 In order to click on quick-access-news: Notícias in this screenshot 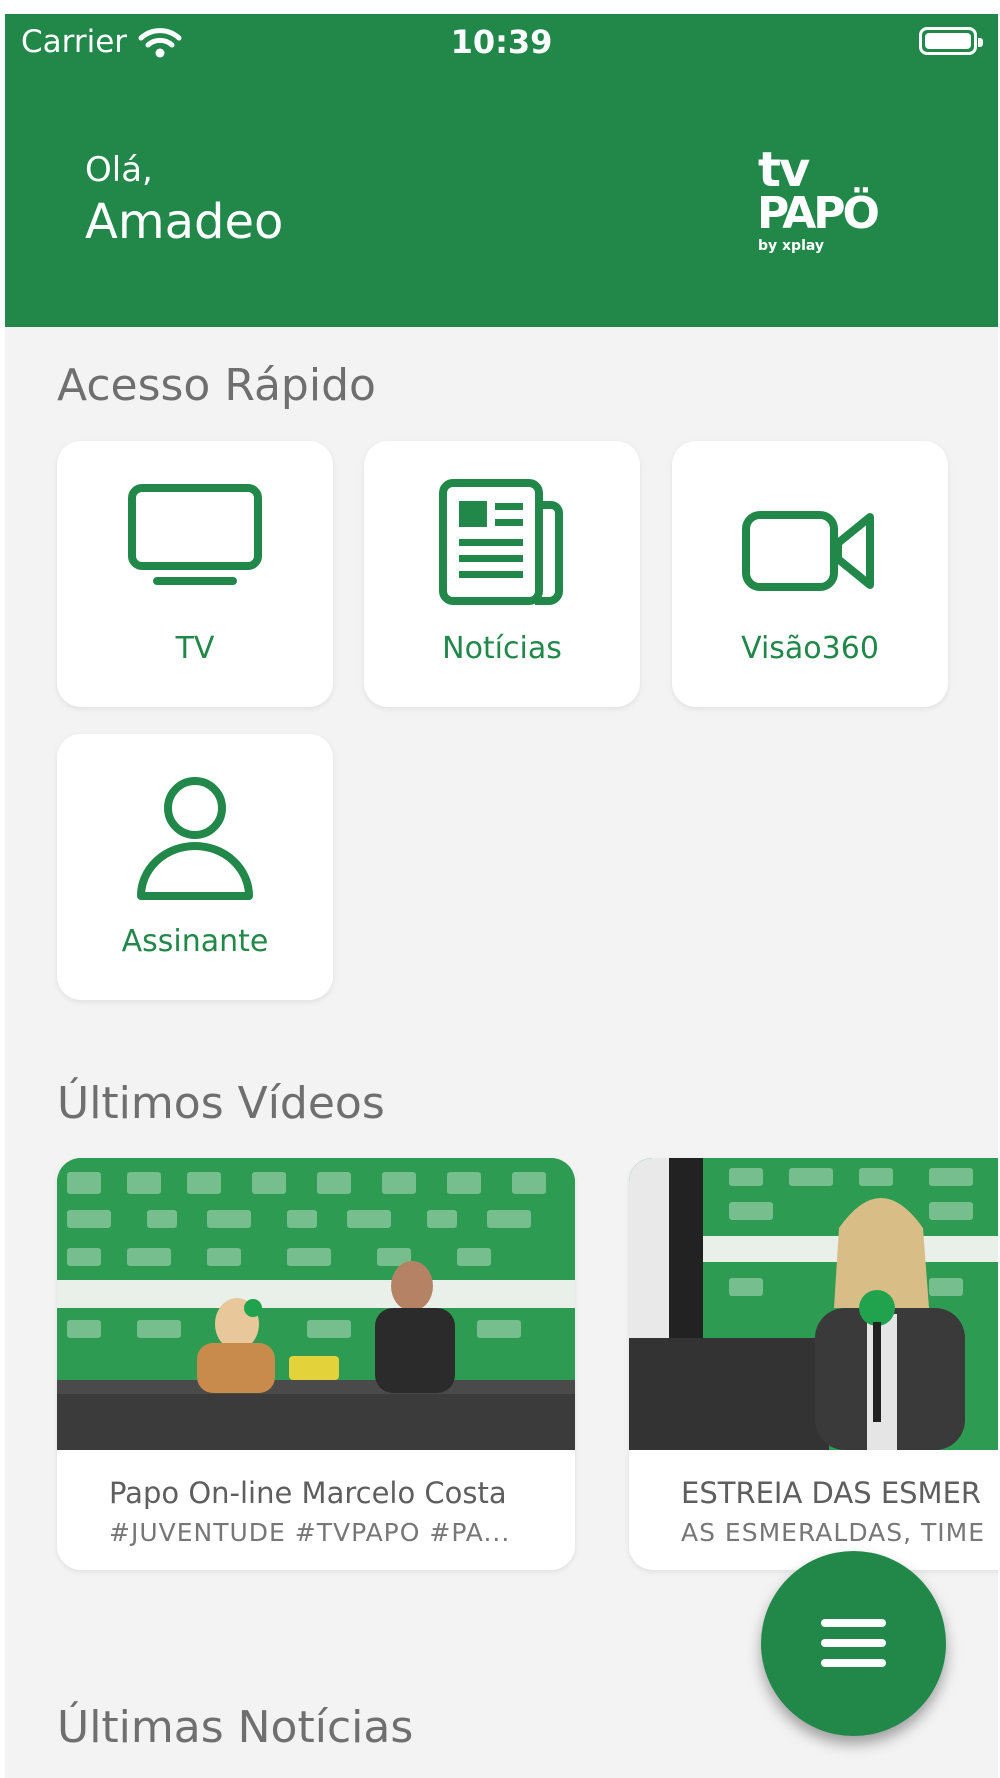, I will do `click(502, 574)`.